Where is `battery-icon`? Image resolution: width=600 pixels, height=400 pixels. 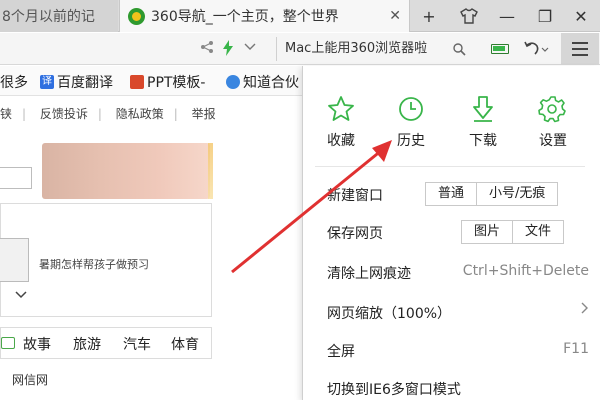
battery-icon is located at coordinates (500, 49).